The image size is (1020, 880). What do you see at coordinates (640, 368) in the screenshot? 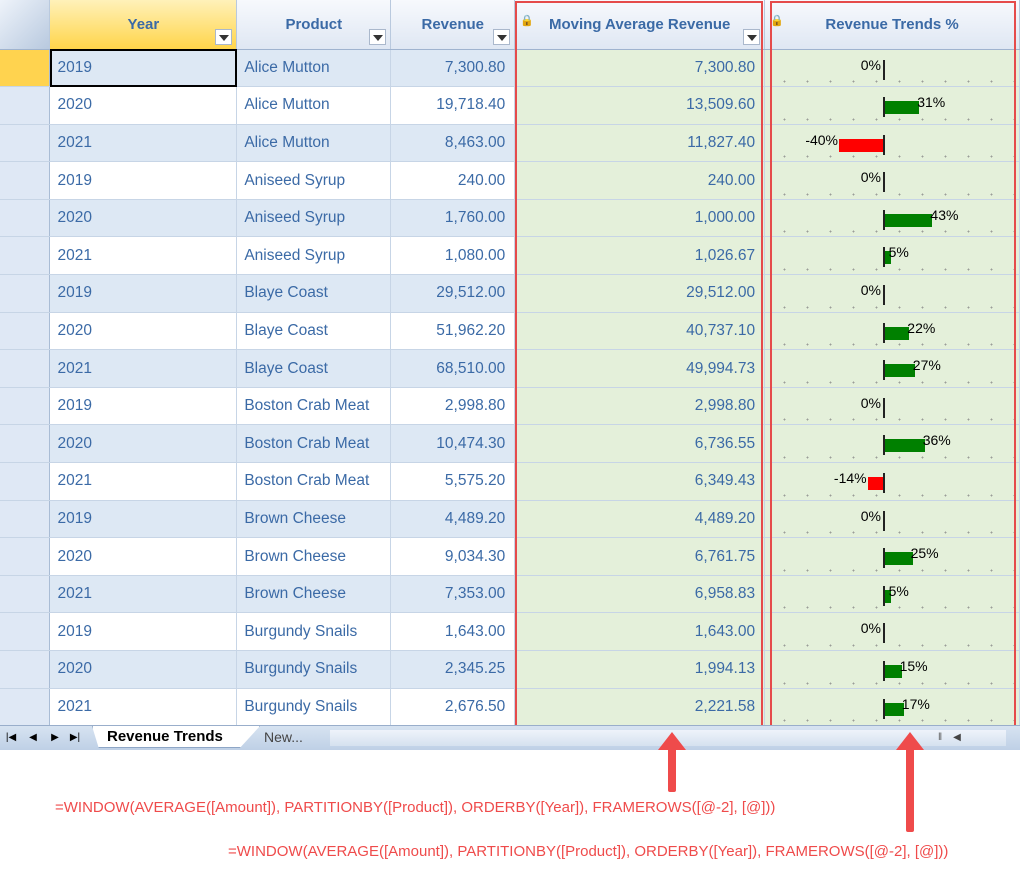
I see `moving-average-cell: 49,994.73` at bounding box center [640, 368].